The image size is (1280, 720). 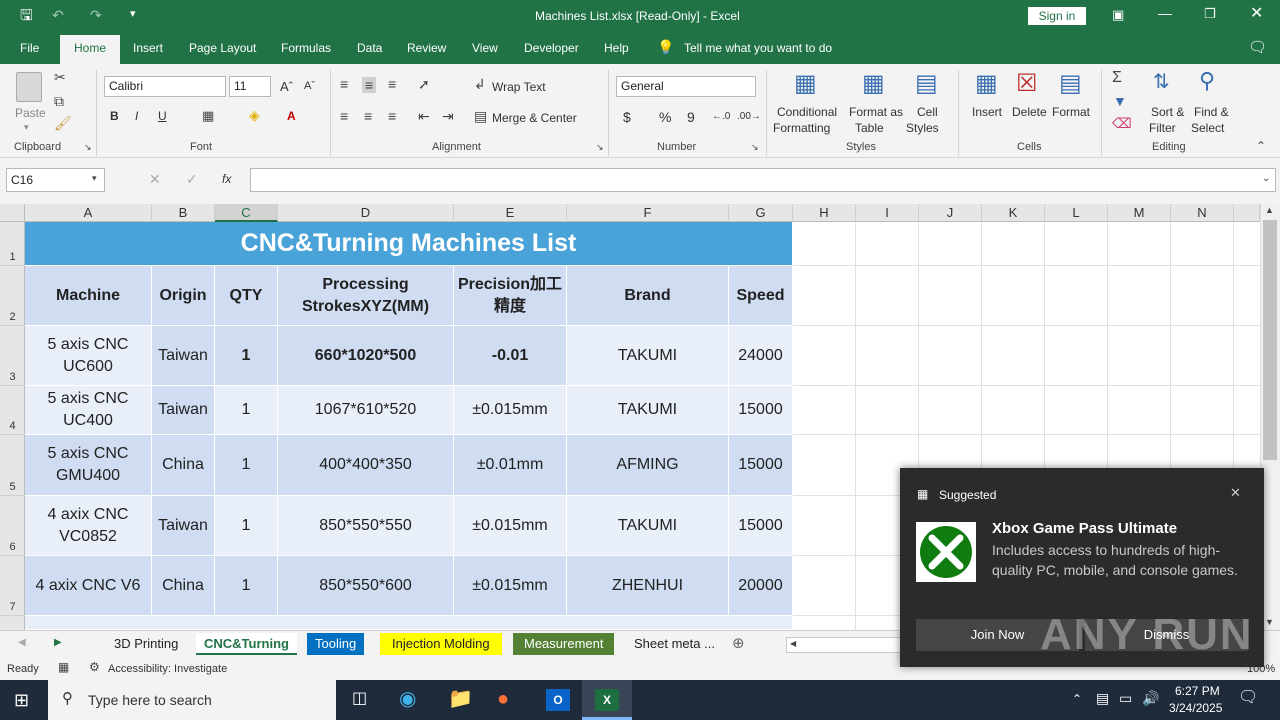 What do you see at coordinates (88, 213) in the screenshot?
I see `column-header-a: A` at bounding box center [88, 213].